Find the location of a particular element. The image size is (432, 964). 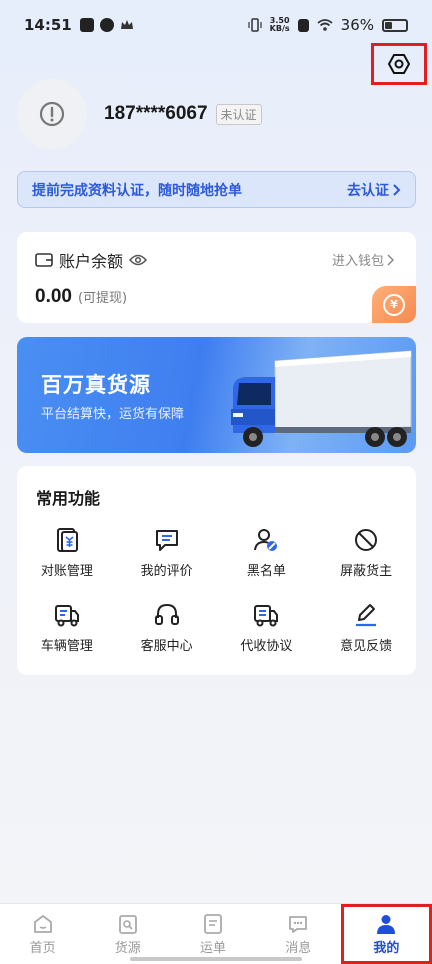

func-label: 车辆管理 is located at coordinates (66, 646).